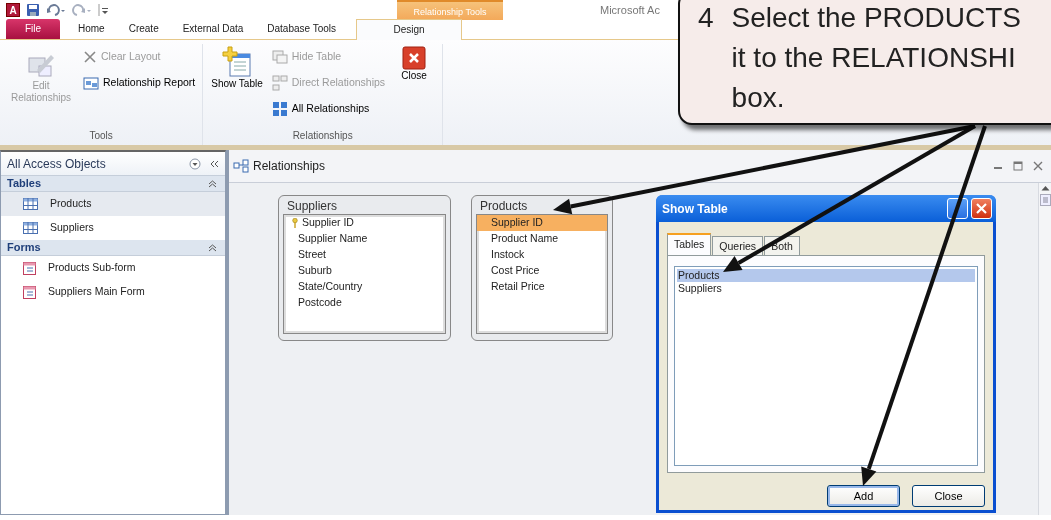 The height and width of the screenshot is (520, 1051). What do you see at coordinates (1045, 188) in the screenshot?
I see `scroll-up-icon` at bounding box center [1045, 188].